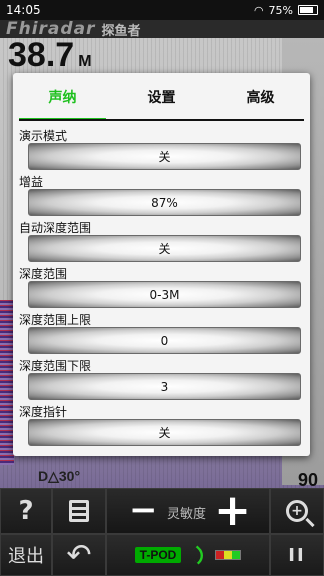 The image size is (324, 576). I want to click on setting-label: 演示模式, so click(43, 136).